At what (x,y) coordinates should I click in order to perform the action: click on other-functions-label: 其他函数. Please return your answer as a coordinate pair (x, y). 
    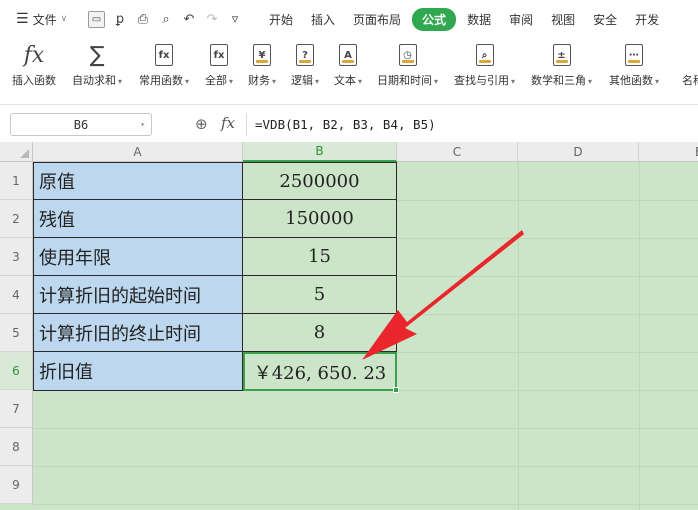
    Looking at the image, I should click on (631, 80).